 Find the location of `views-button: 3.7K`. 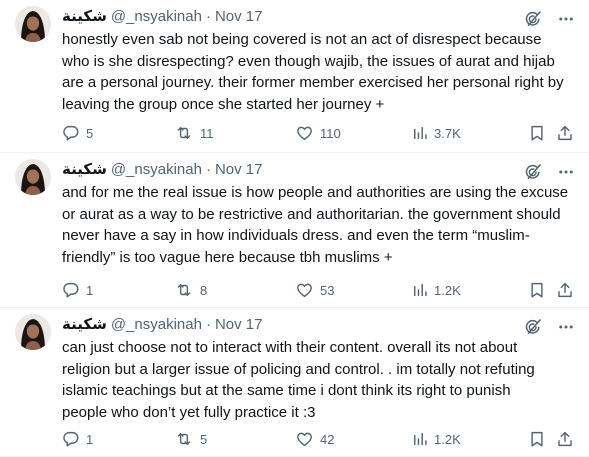

views-button: 3.7K is located at coordinates (436, 133).